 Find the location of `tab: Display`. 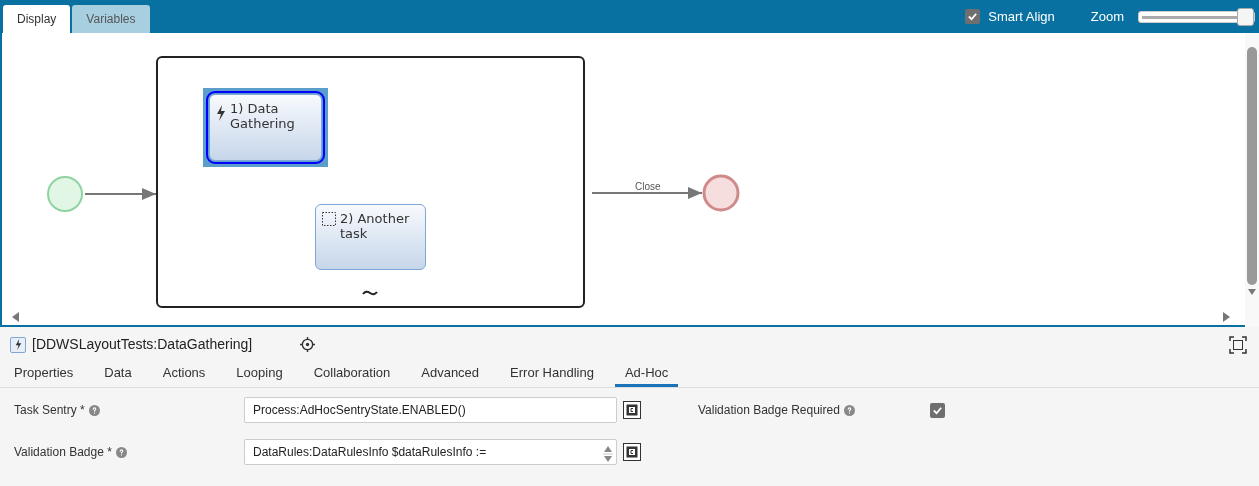

tab: Display is located at coordinates (37, 19).